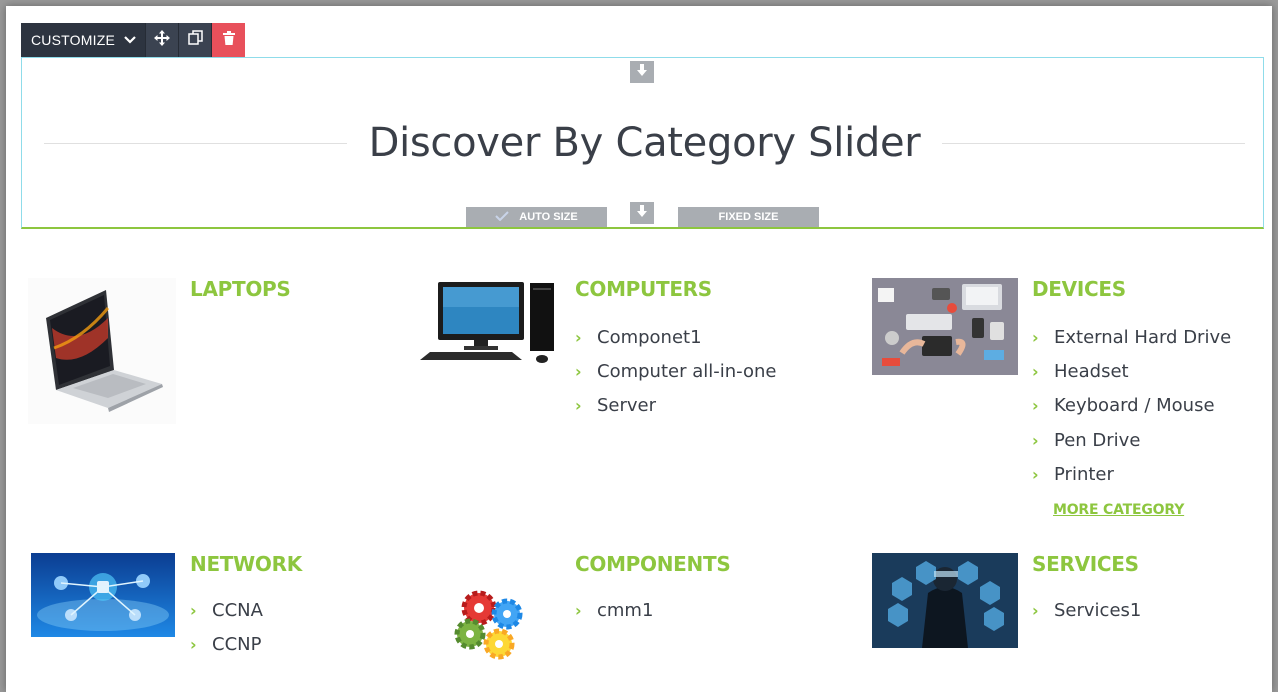 The height and width of the screenshot is (692, 1278). I want to click on move-icon, so click(162, 40).